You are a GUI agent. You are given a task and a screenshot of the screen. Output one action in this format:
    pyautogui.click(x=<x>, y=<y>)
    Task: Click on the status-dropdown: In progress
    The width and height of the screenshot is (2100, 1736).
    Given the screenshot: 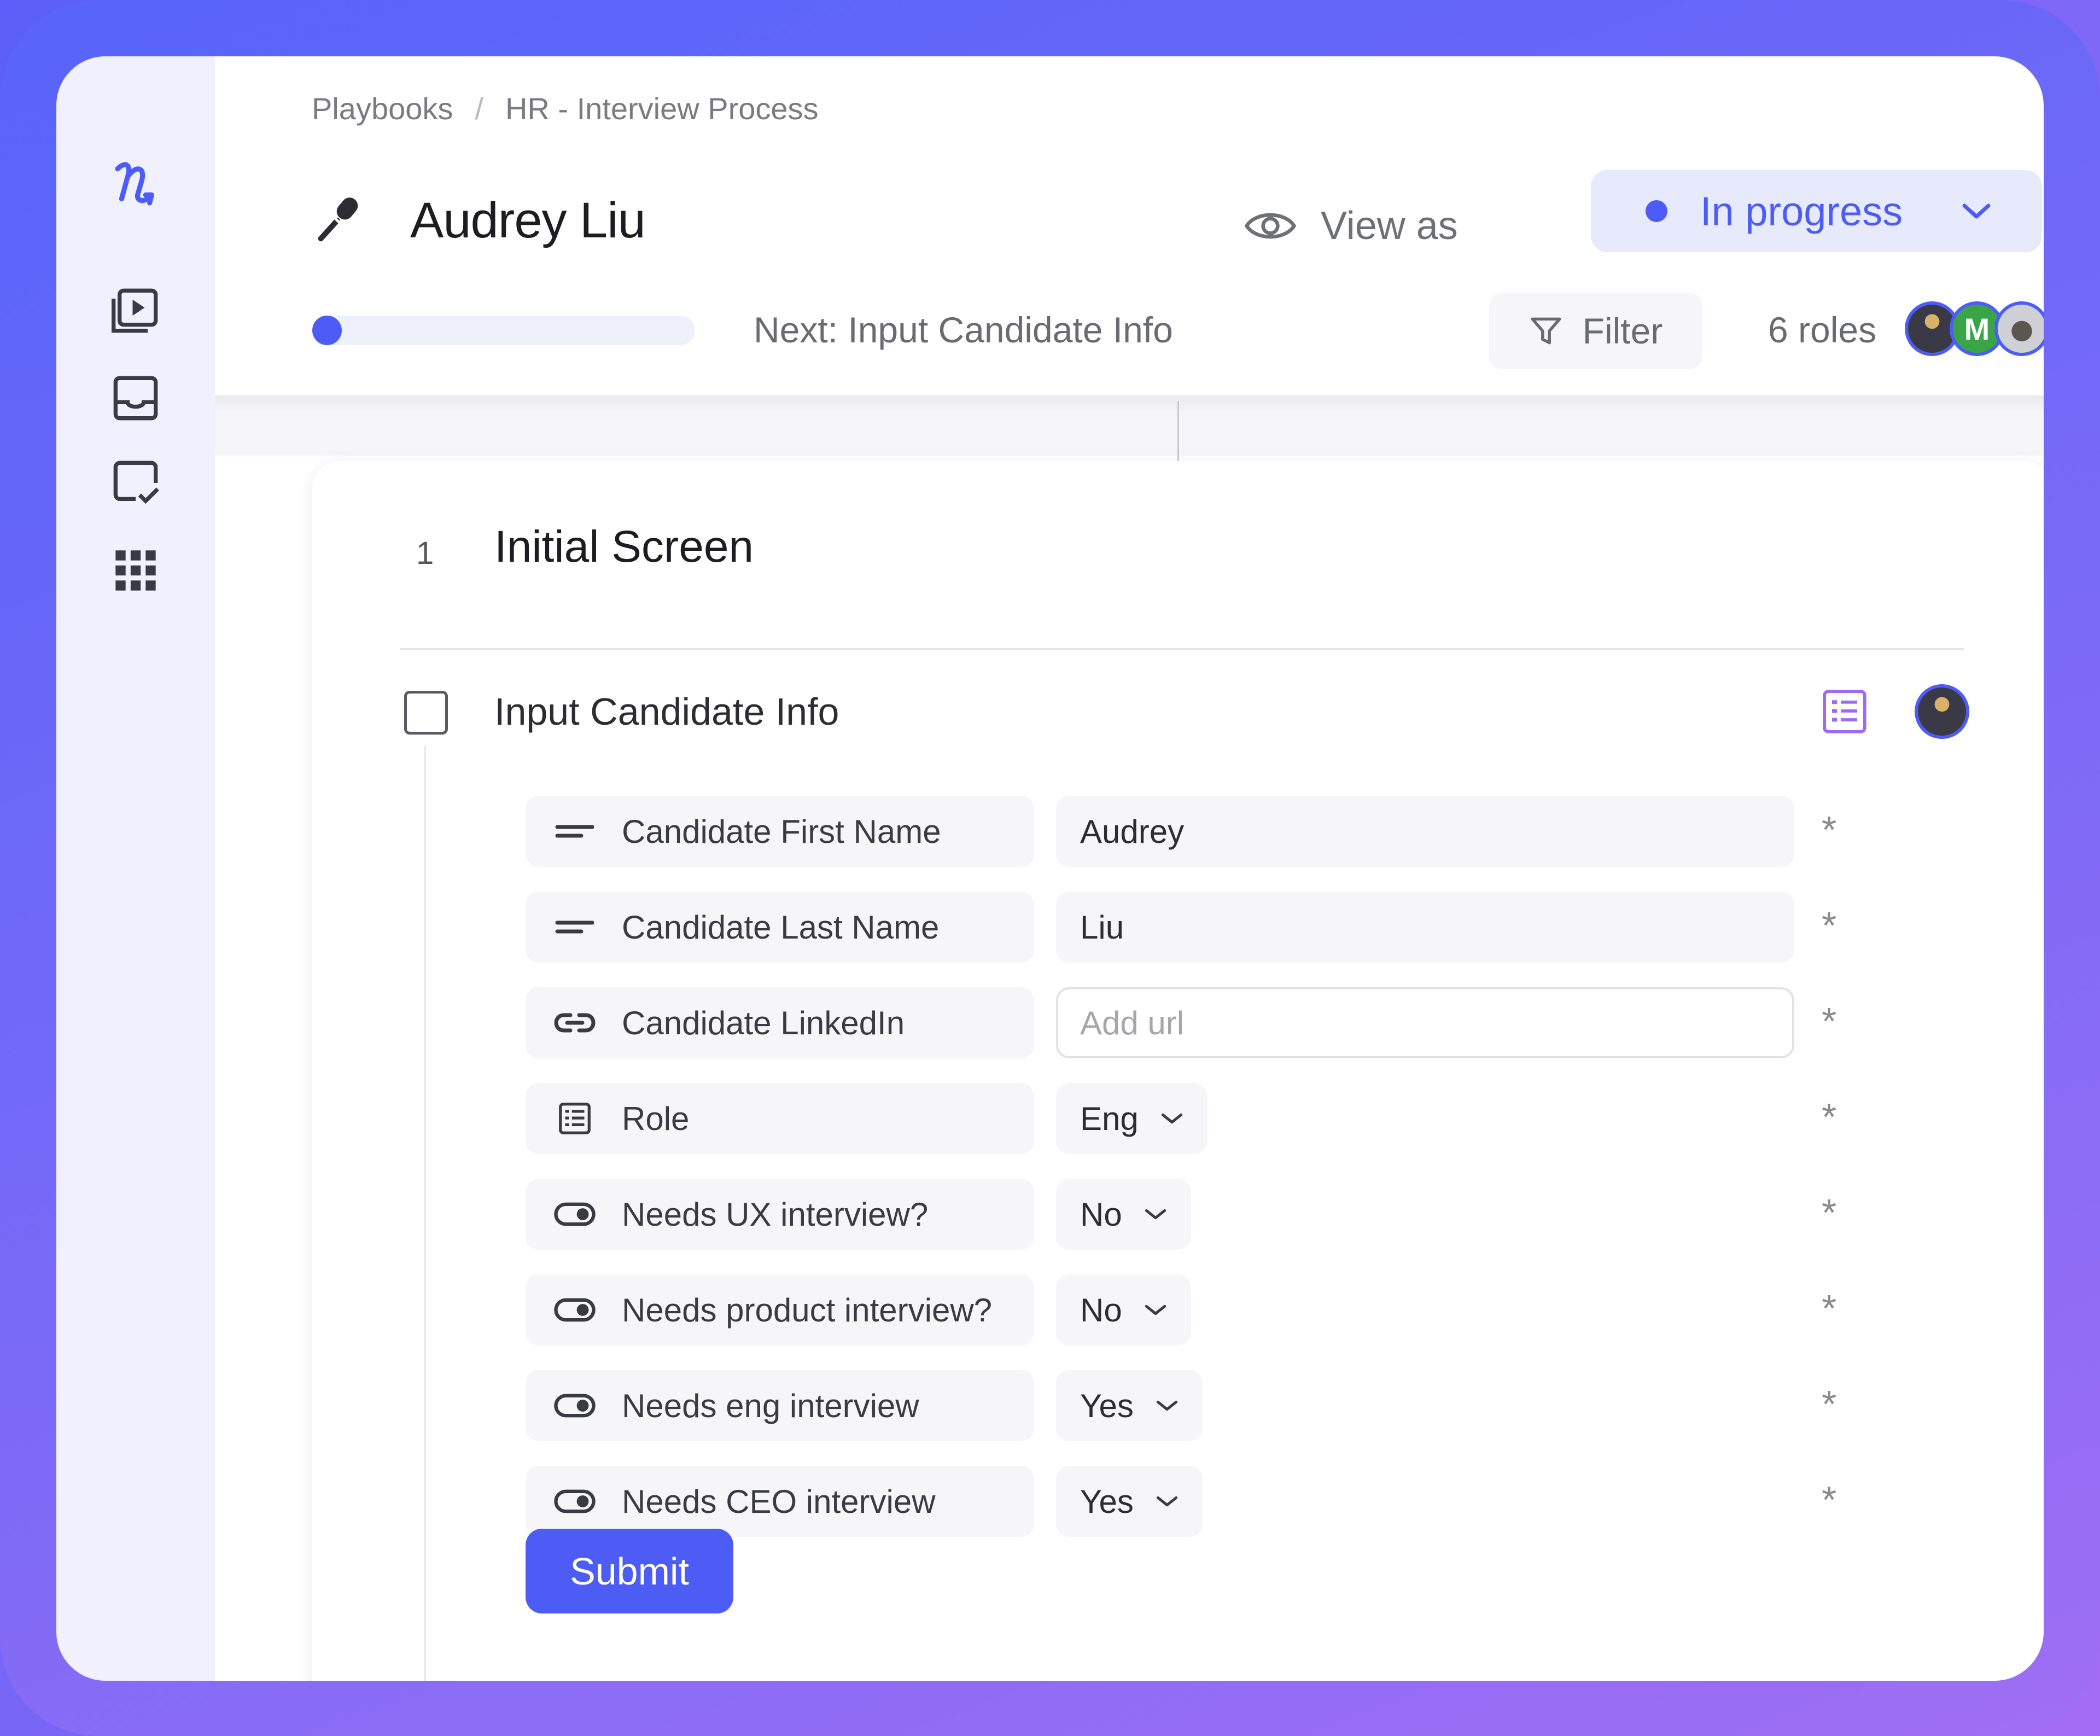 What is the action you would take?
    pyautogui.click(x=1816, y=211)
    